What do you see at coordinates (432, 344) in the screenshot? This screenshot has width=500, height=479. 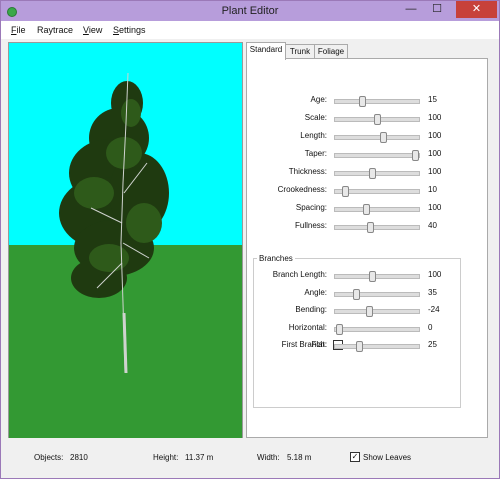 I see `first-branch-value: 25` at bounding box center [432, 344].